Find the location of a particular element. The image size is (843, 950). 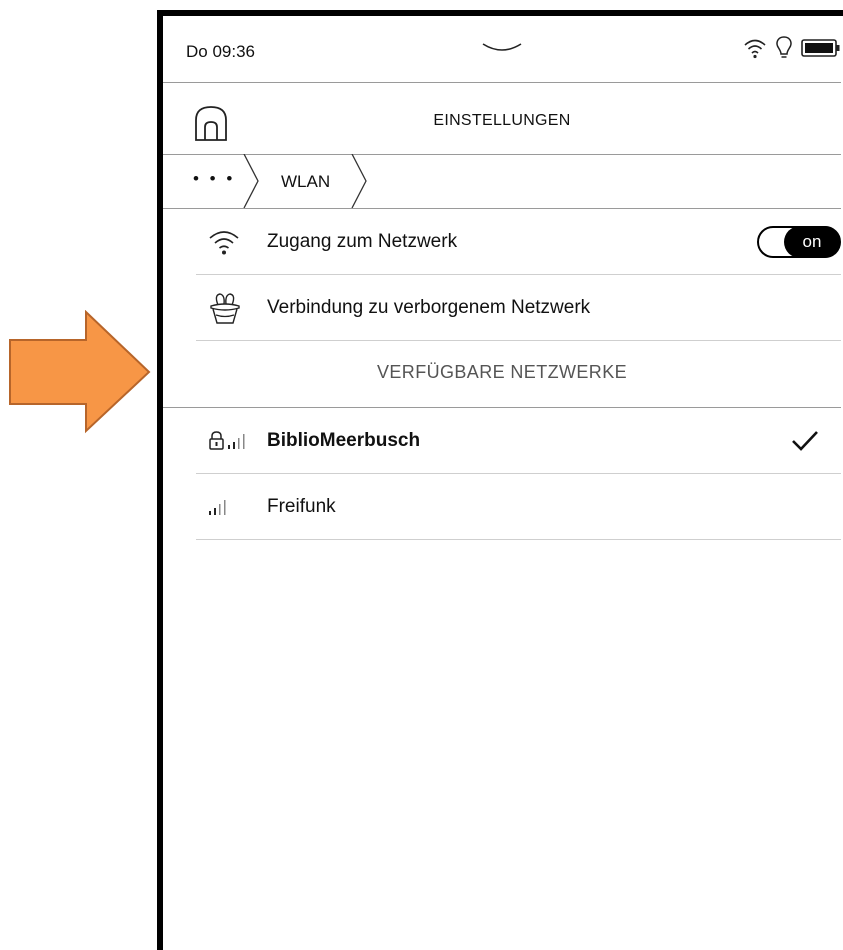

toggle-state: on is located at coordinates (812, 242).